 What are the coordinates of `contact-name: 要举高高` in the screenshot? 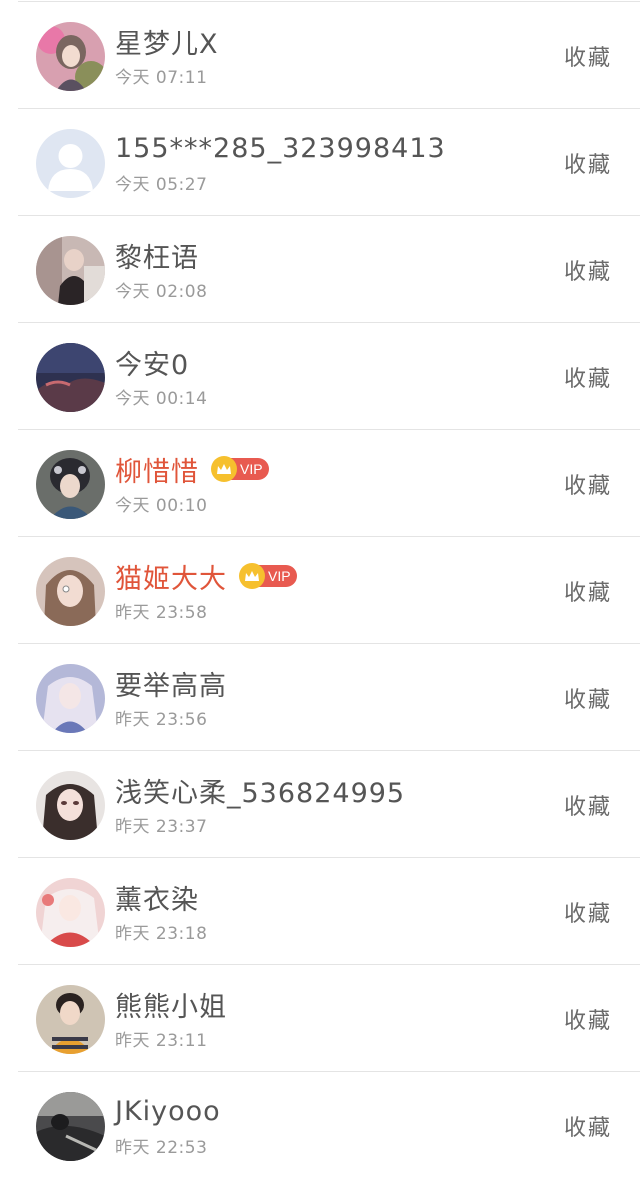 It's located at (171, 686).